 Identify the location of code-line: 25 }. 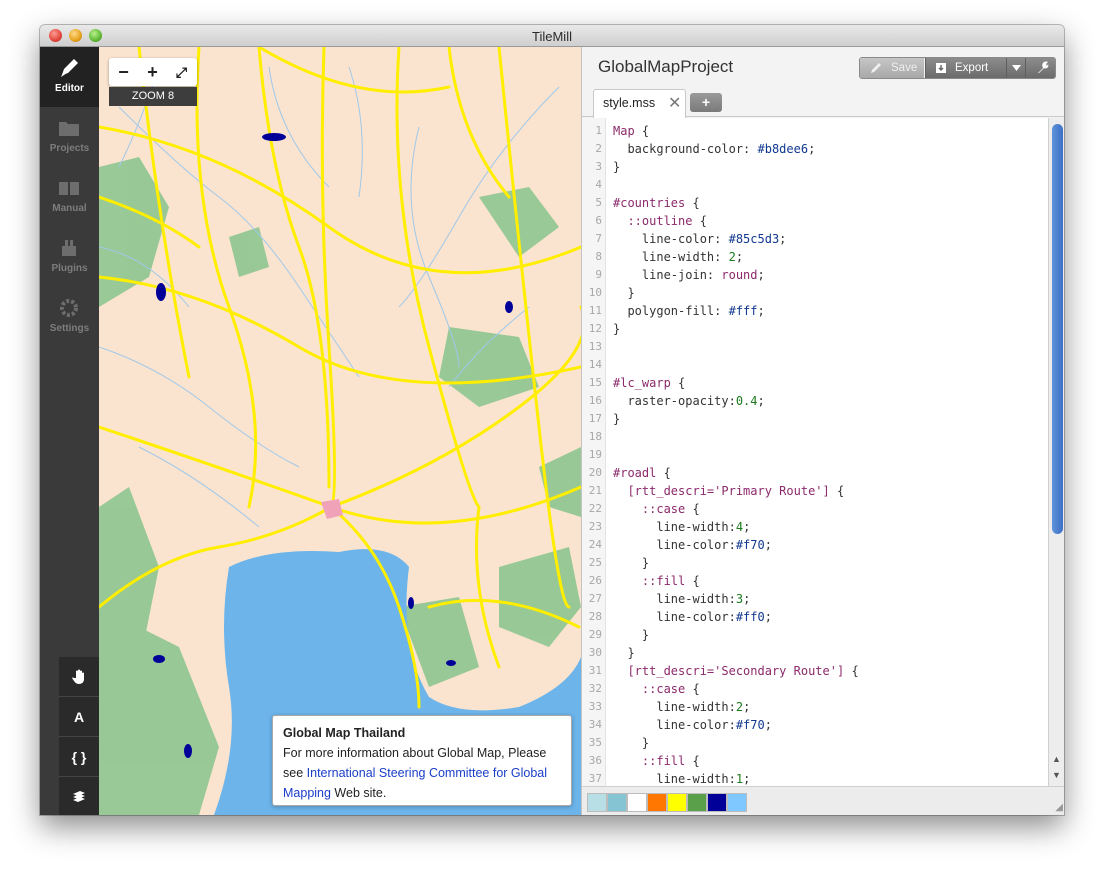
(815, 563).